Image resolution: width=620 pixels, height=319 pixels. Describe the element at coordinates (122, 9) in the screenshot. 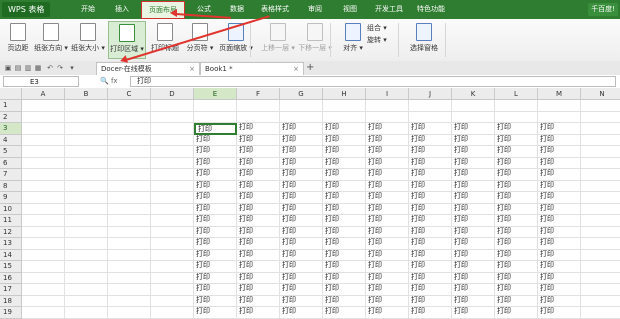

I see `menu-item: 插入` at that location.